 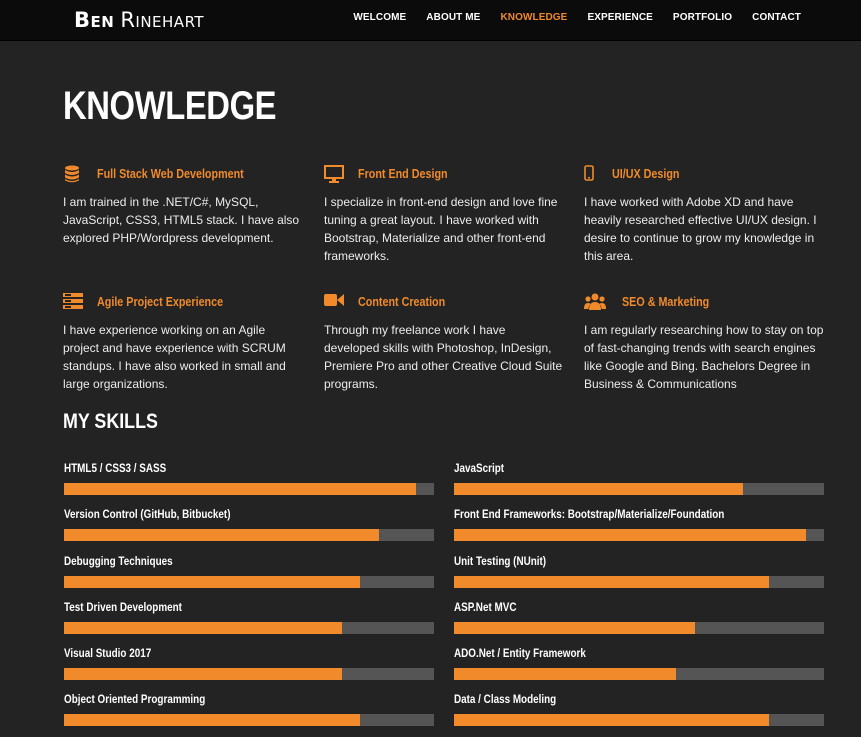 What do you see at coordinates (334, 302) in the screenshot?
I see `video-camera-icon` at bounding box center [334, 302].